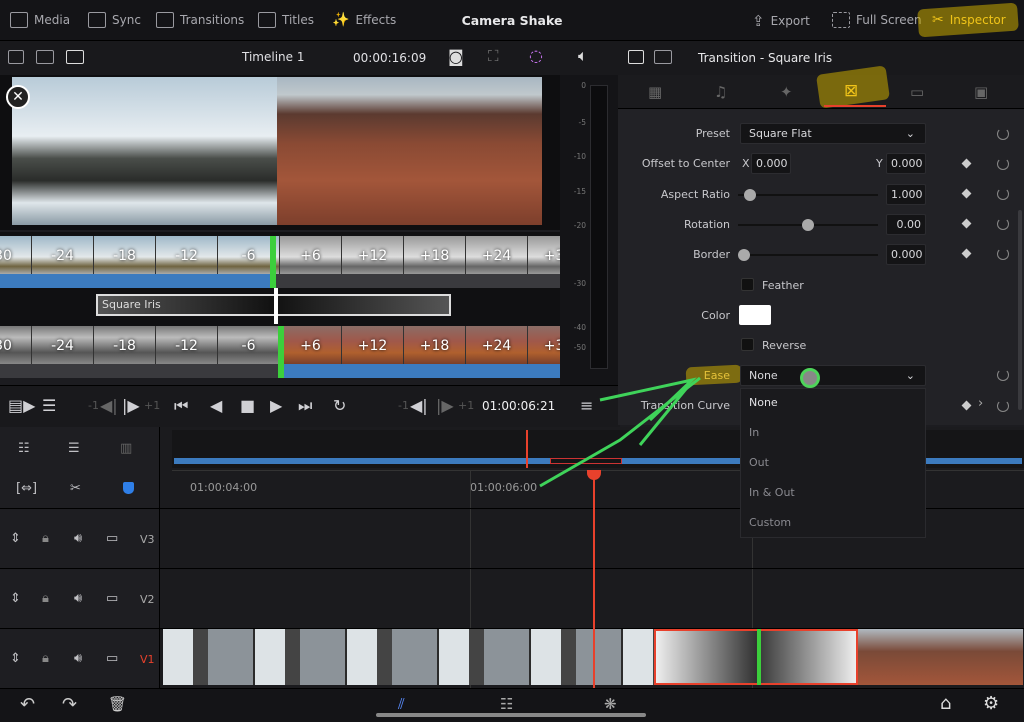 This screenshot has width=1024, height=722. I want to click on home-icon: ⌂, so click(945, 703).